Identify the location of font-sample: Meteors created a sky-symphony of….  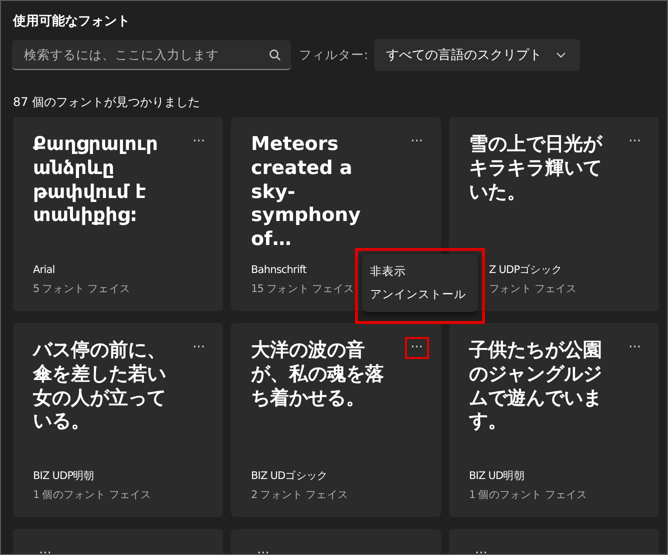
(306, 192).